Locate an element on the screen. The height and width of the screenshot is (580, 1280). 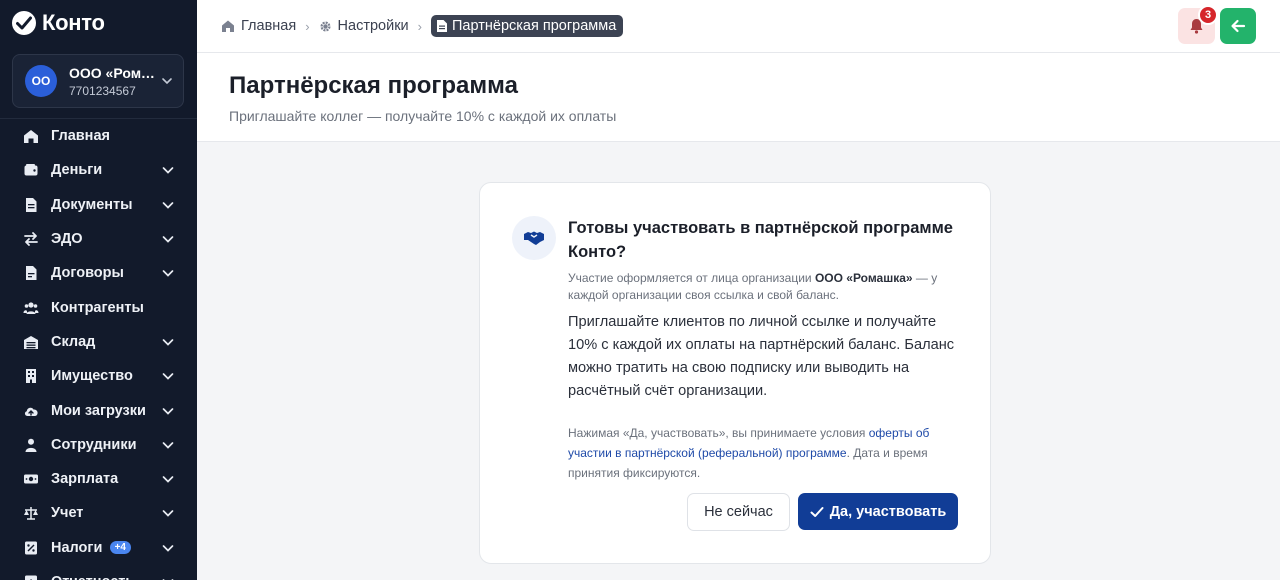
org-switcher: ОО ООО «Ромашка» 7701234567 is located at coordinates (98, 81).